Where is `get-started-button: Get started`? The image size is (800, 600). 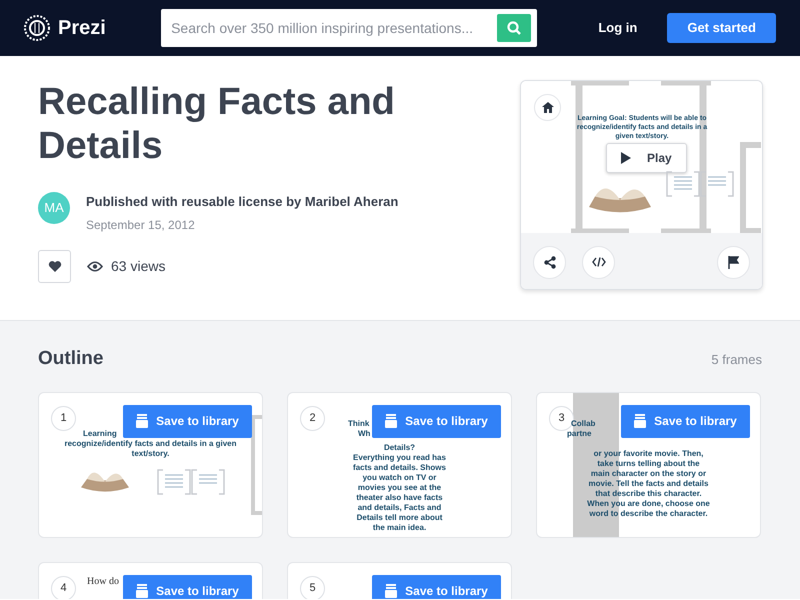 get-started-button: Get started is located at coordinates (721, 28).